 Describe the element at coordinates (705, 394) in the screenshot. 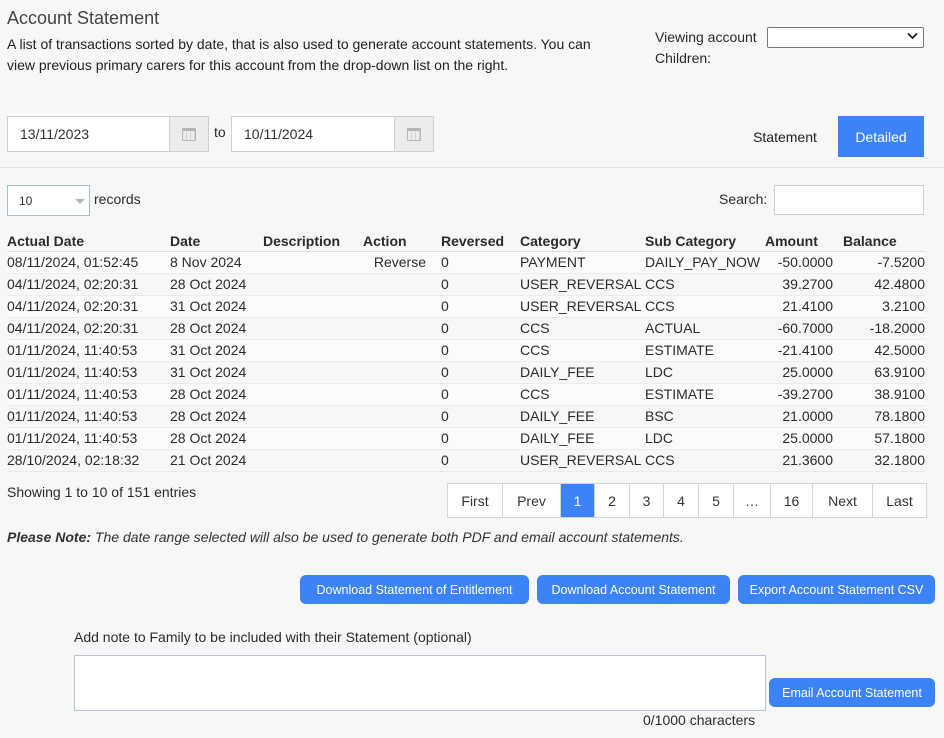

I see `table-cell: ESTIMATE` at that location.